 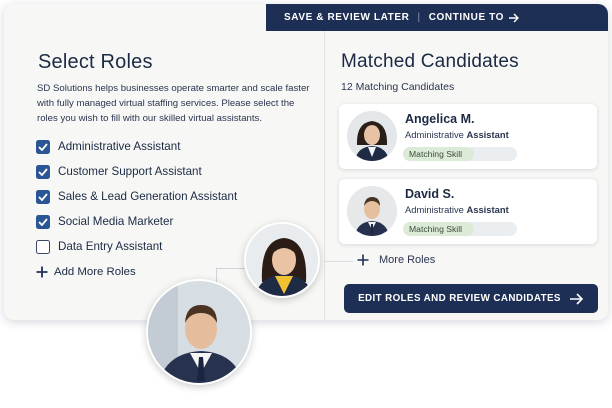 What do you see at coordinates (440, 119) in the screenshot?
I see `candidate-name: Angelica M.` at bounding box center [440, 119].